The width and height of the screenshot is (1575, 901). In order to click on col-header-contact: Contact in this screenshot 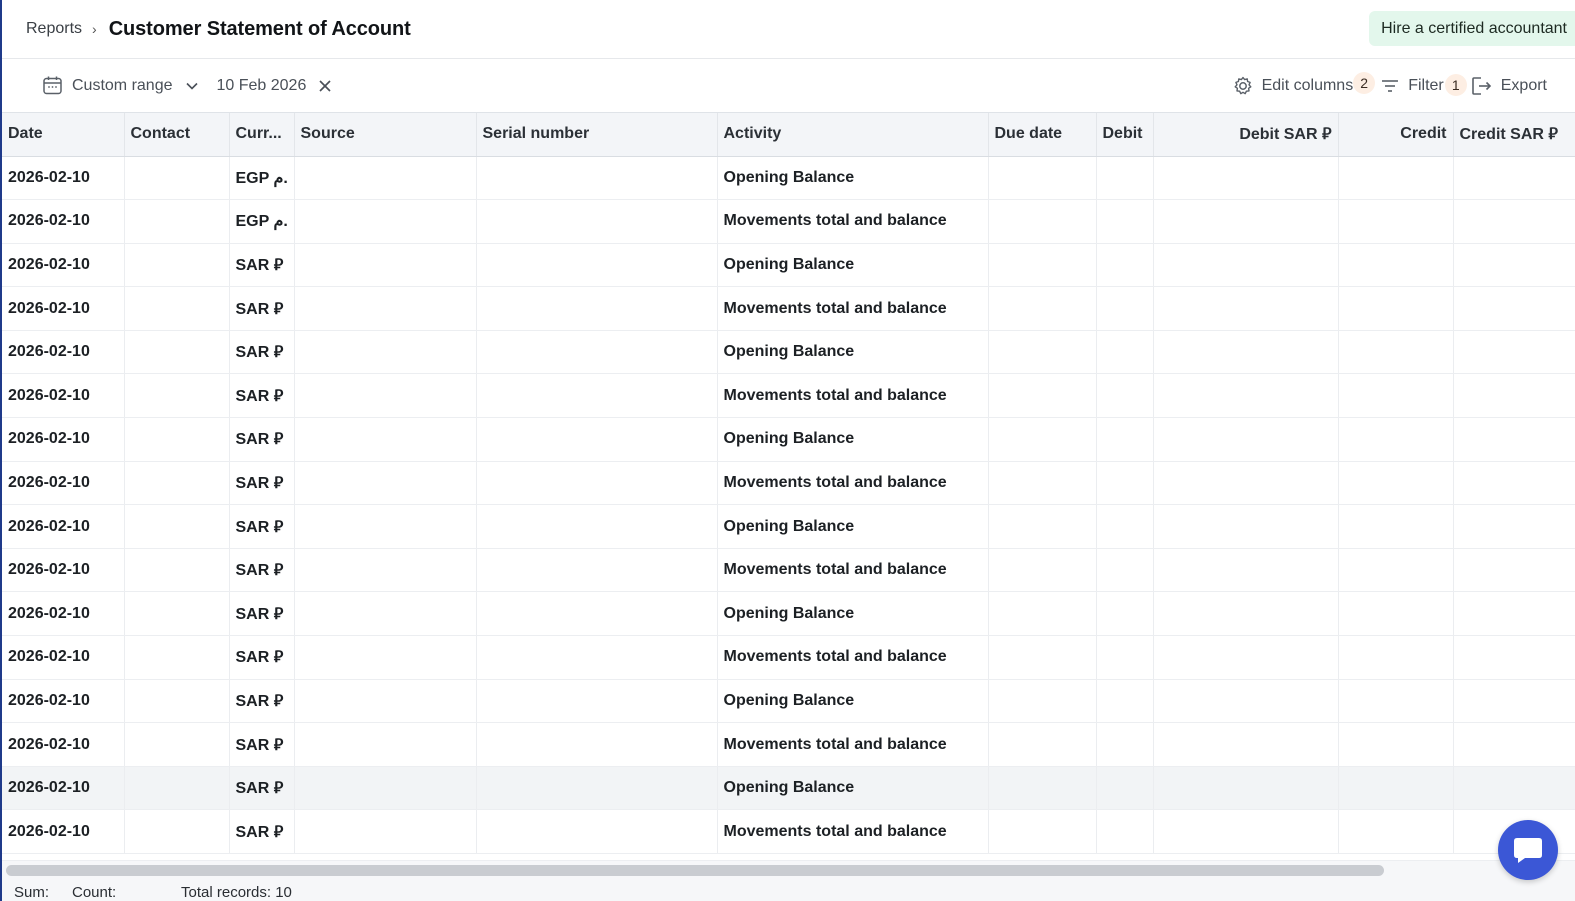, I will do `click(177, 135)`.